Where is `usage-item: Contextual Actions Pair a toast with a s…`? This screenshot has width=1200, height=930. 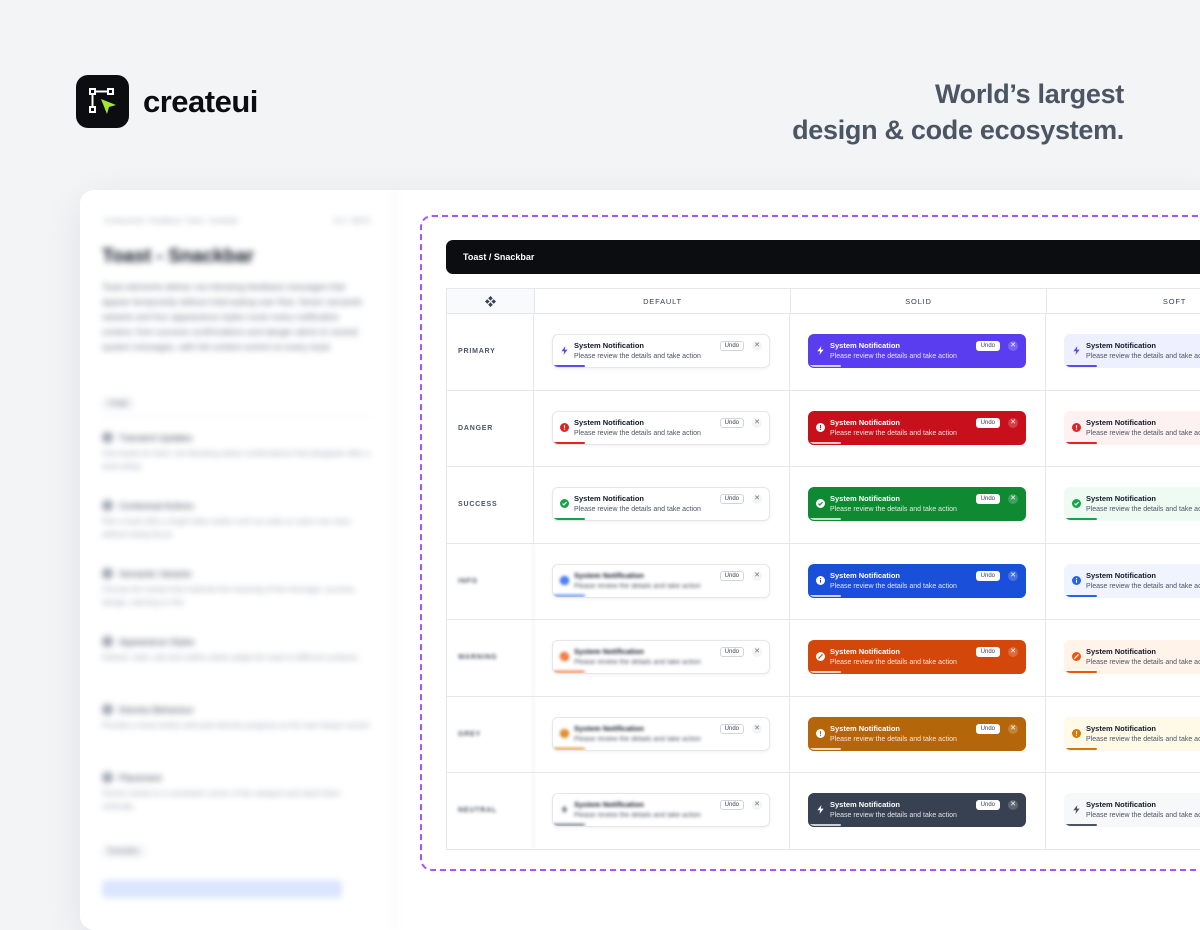
usage-item: Contextual Actions Pair a toast with a s… is located at coordinates (237, 520).